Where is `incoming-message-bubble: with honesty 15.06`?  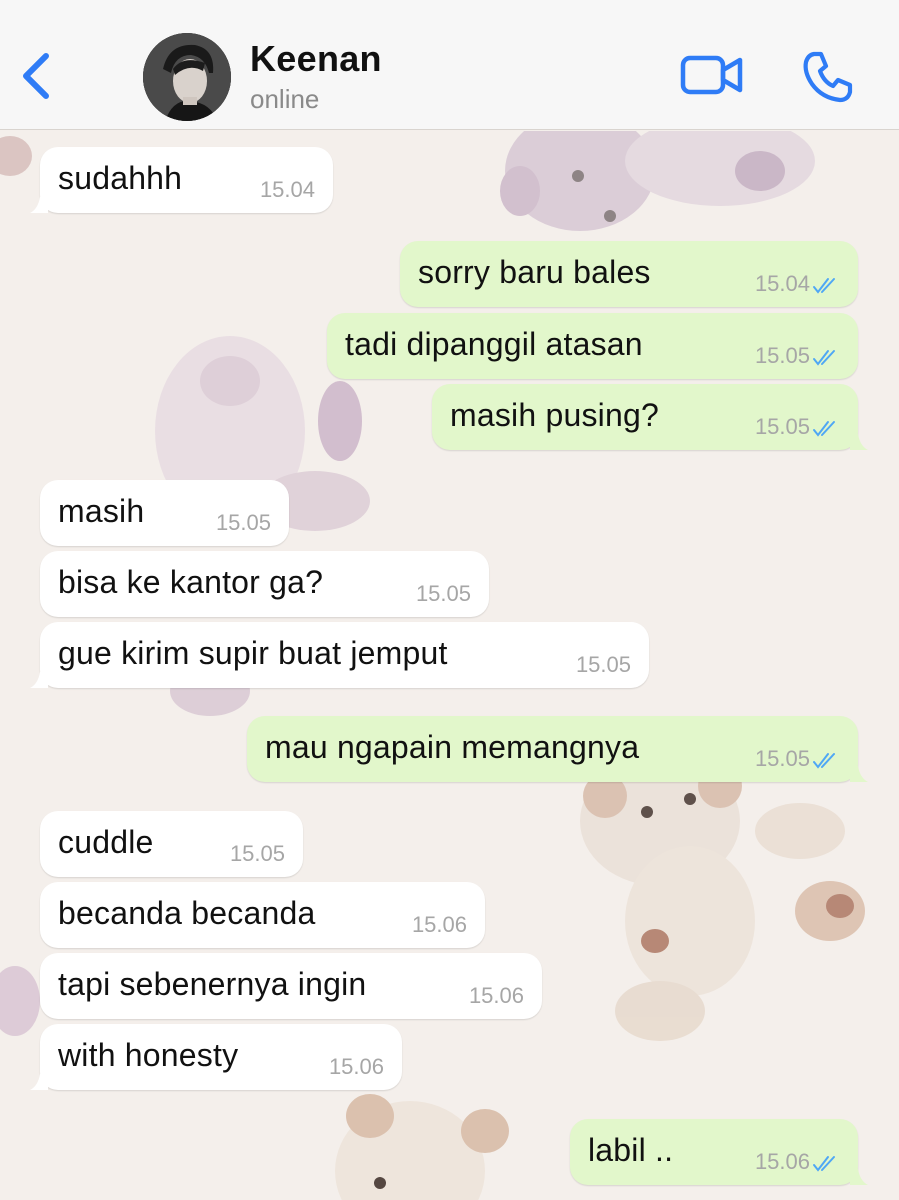
incoming-message-bubble: with honesty 15.06 is located at coordinates (216, 1057).